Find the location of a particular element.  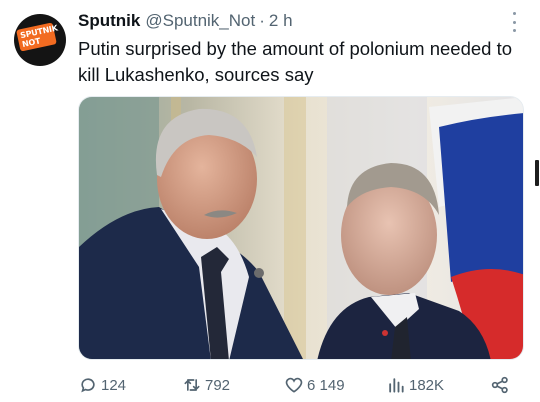

retweet-icon is located at coordinates (192, 385).